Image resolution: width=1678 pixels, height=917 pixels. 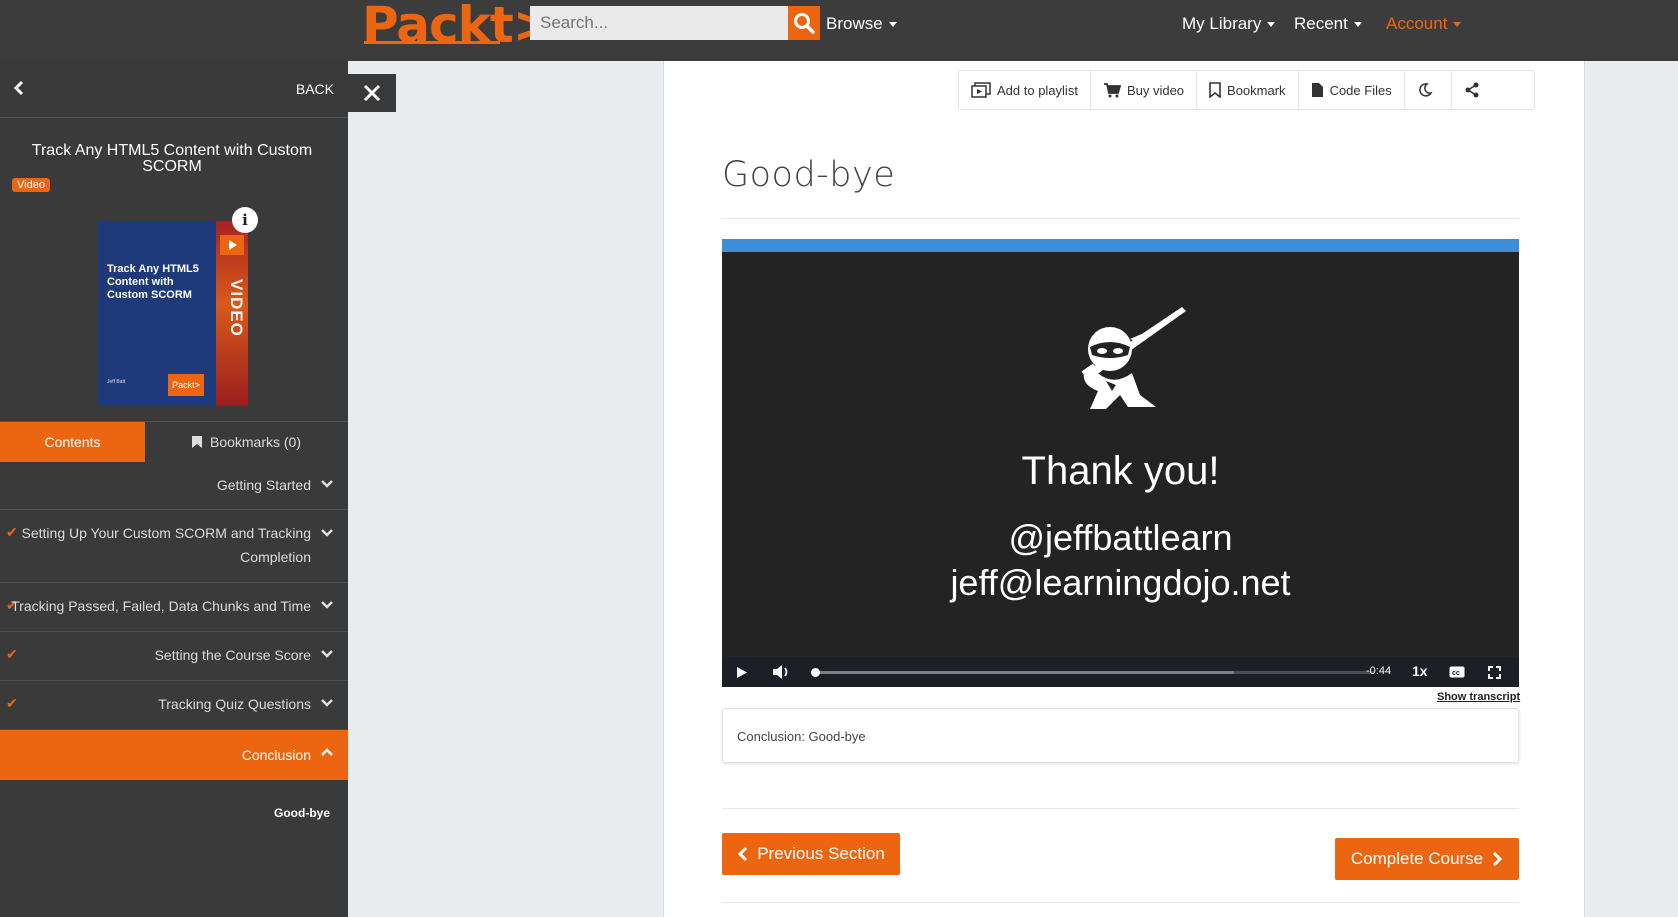 I want to click on video-badge: Video, so click(x=31, y=185).